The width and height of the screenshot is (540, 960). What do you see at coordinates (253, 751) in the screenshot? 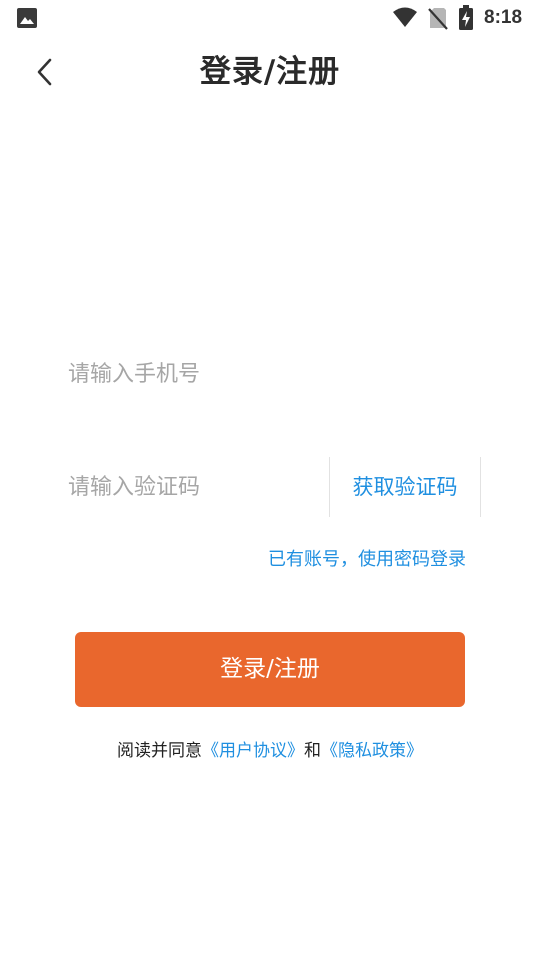
I see `user-agreement-link: 《用户协议》` at bounding box center [253, 751].